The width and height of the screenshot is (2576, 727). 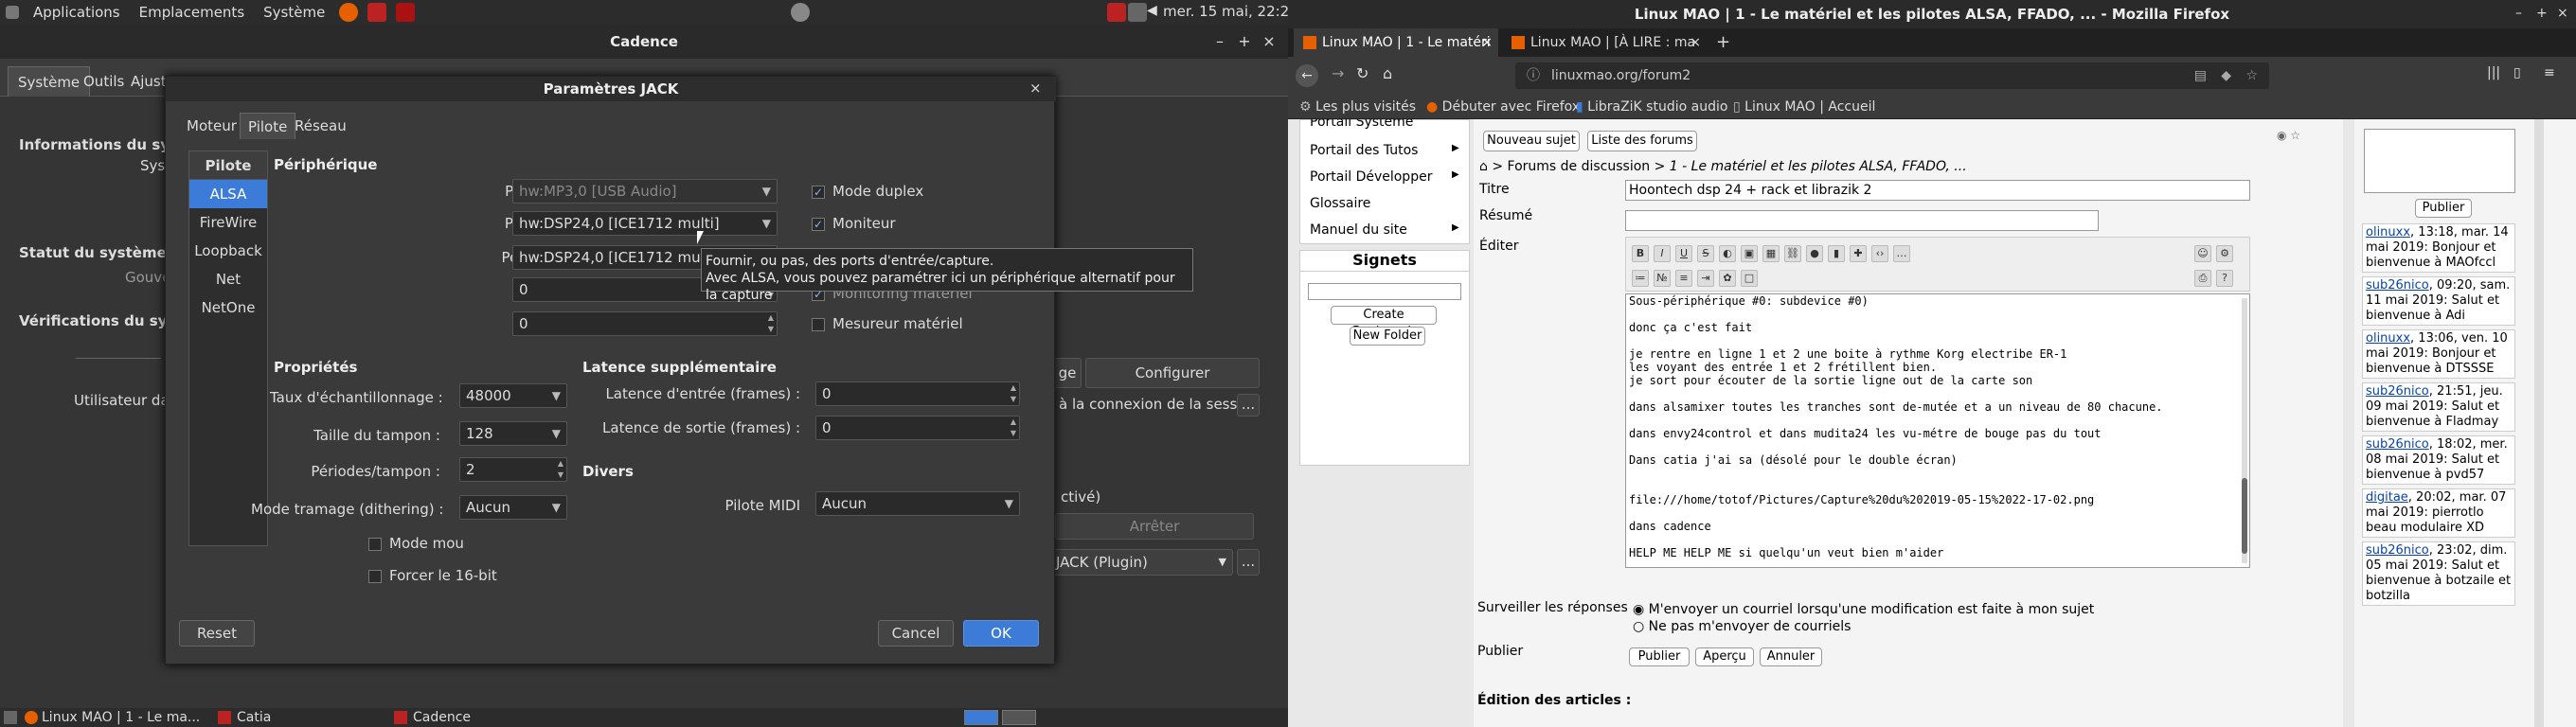 What do you see at coordinates (1364, 150) in the screenshot?
I see `menu-portail-tutos: Portail des Tutos` at bounding box center [1364, 150].